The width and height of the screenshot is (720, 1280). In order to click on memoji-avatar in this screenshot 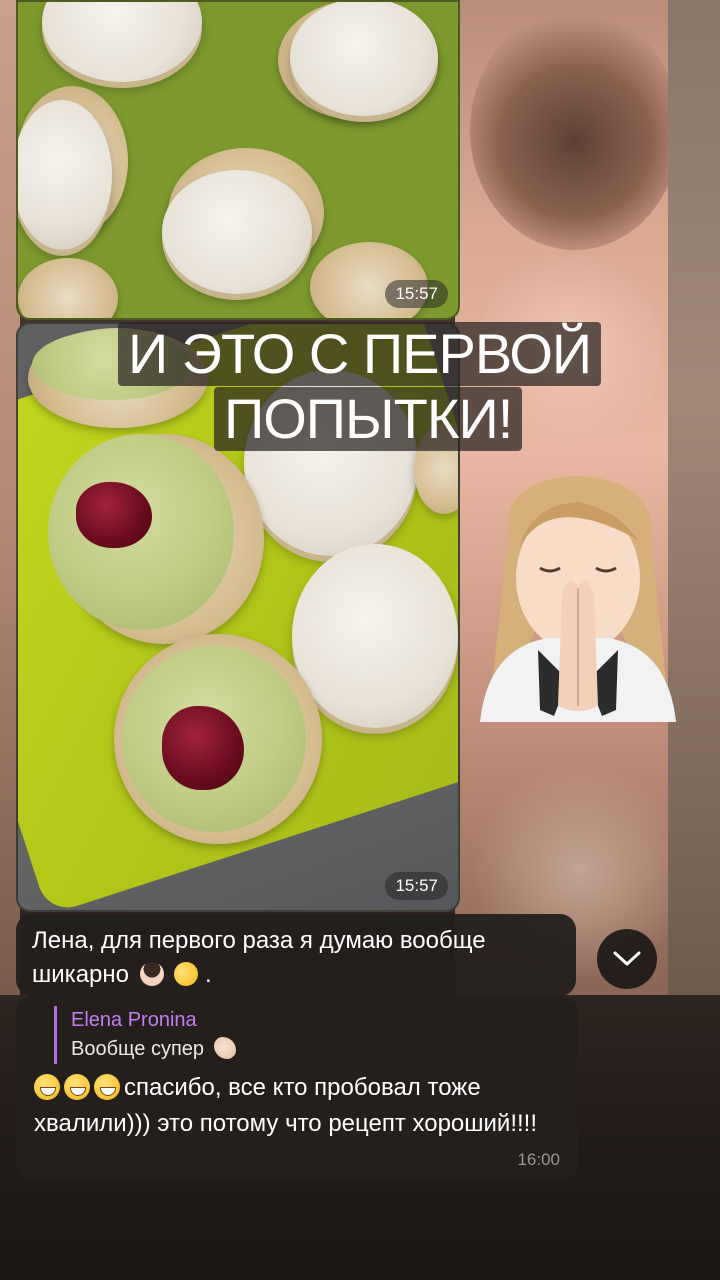, I will do `click(578, 599)`.